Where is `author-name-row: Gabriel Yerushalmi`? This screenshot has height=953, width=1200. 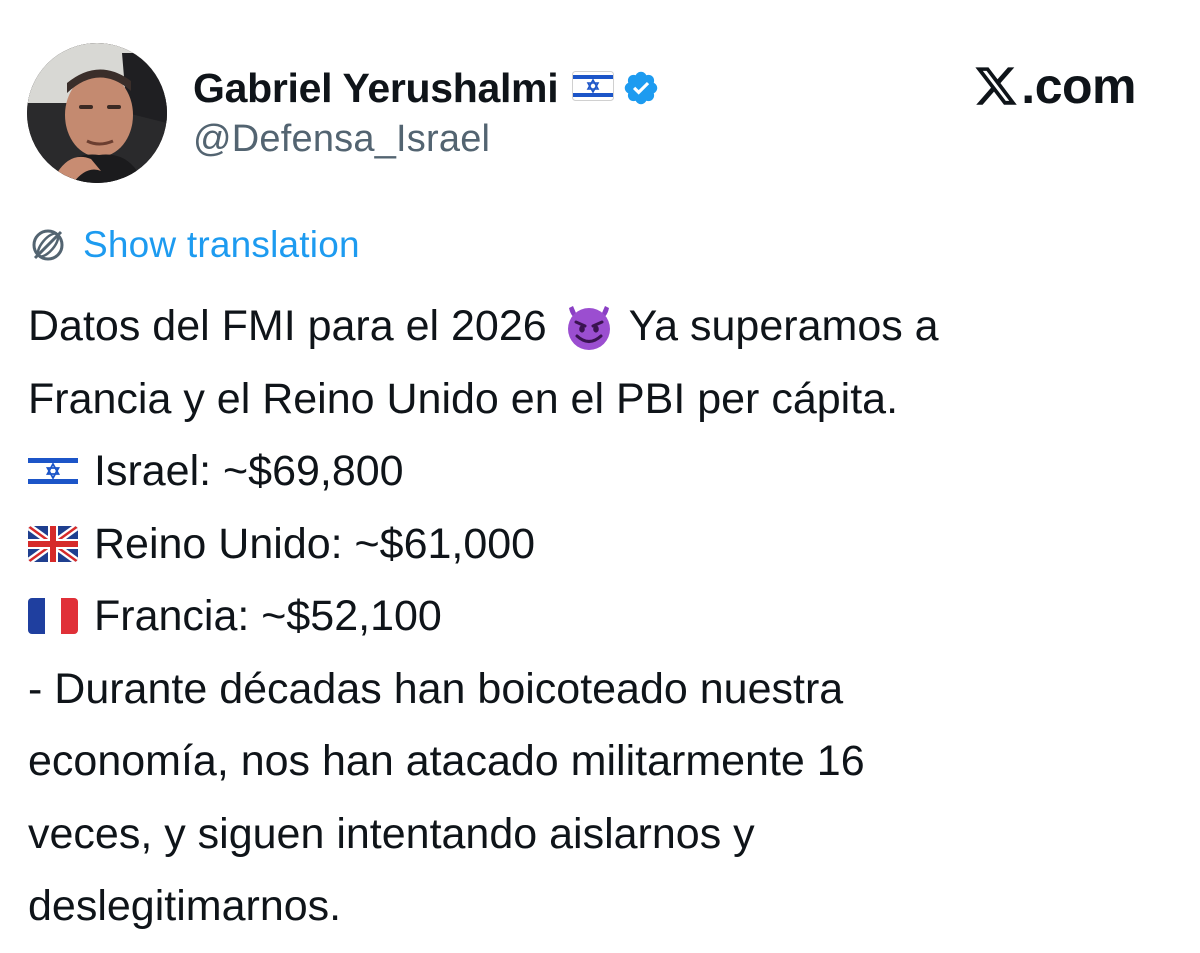
author-name-row: Gabriel Yerushalmi is located at coordinates (426, 88).